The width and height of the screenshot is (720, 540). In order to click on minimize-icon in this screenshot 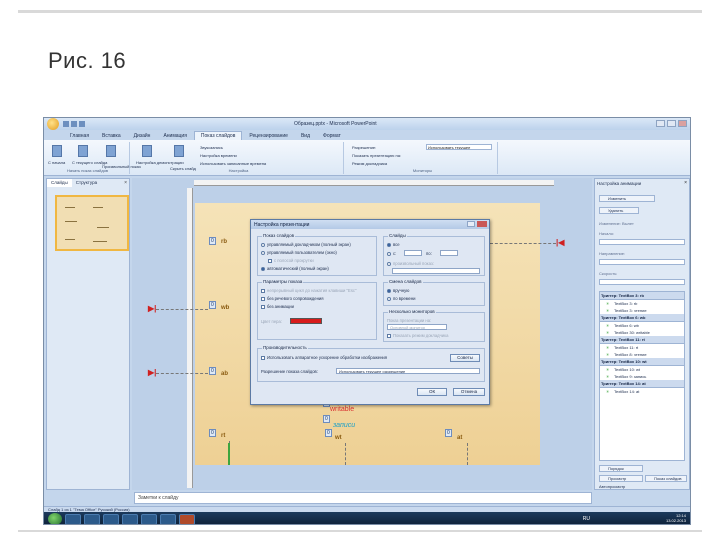, I will do `click(660, 123)`.